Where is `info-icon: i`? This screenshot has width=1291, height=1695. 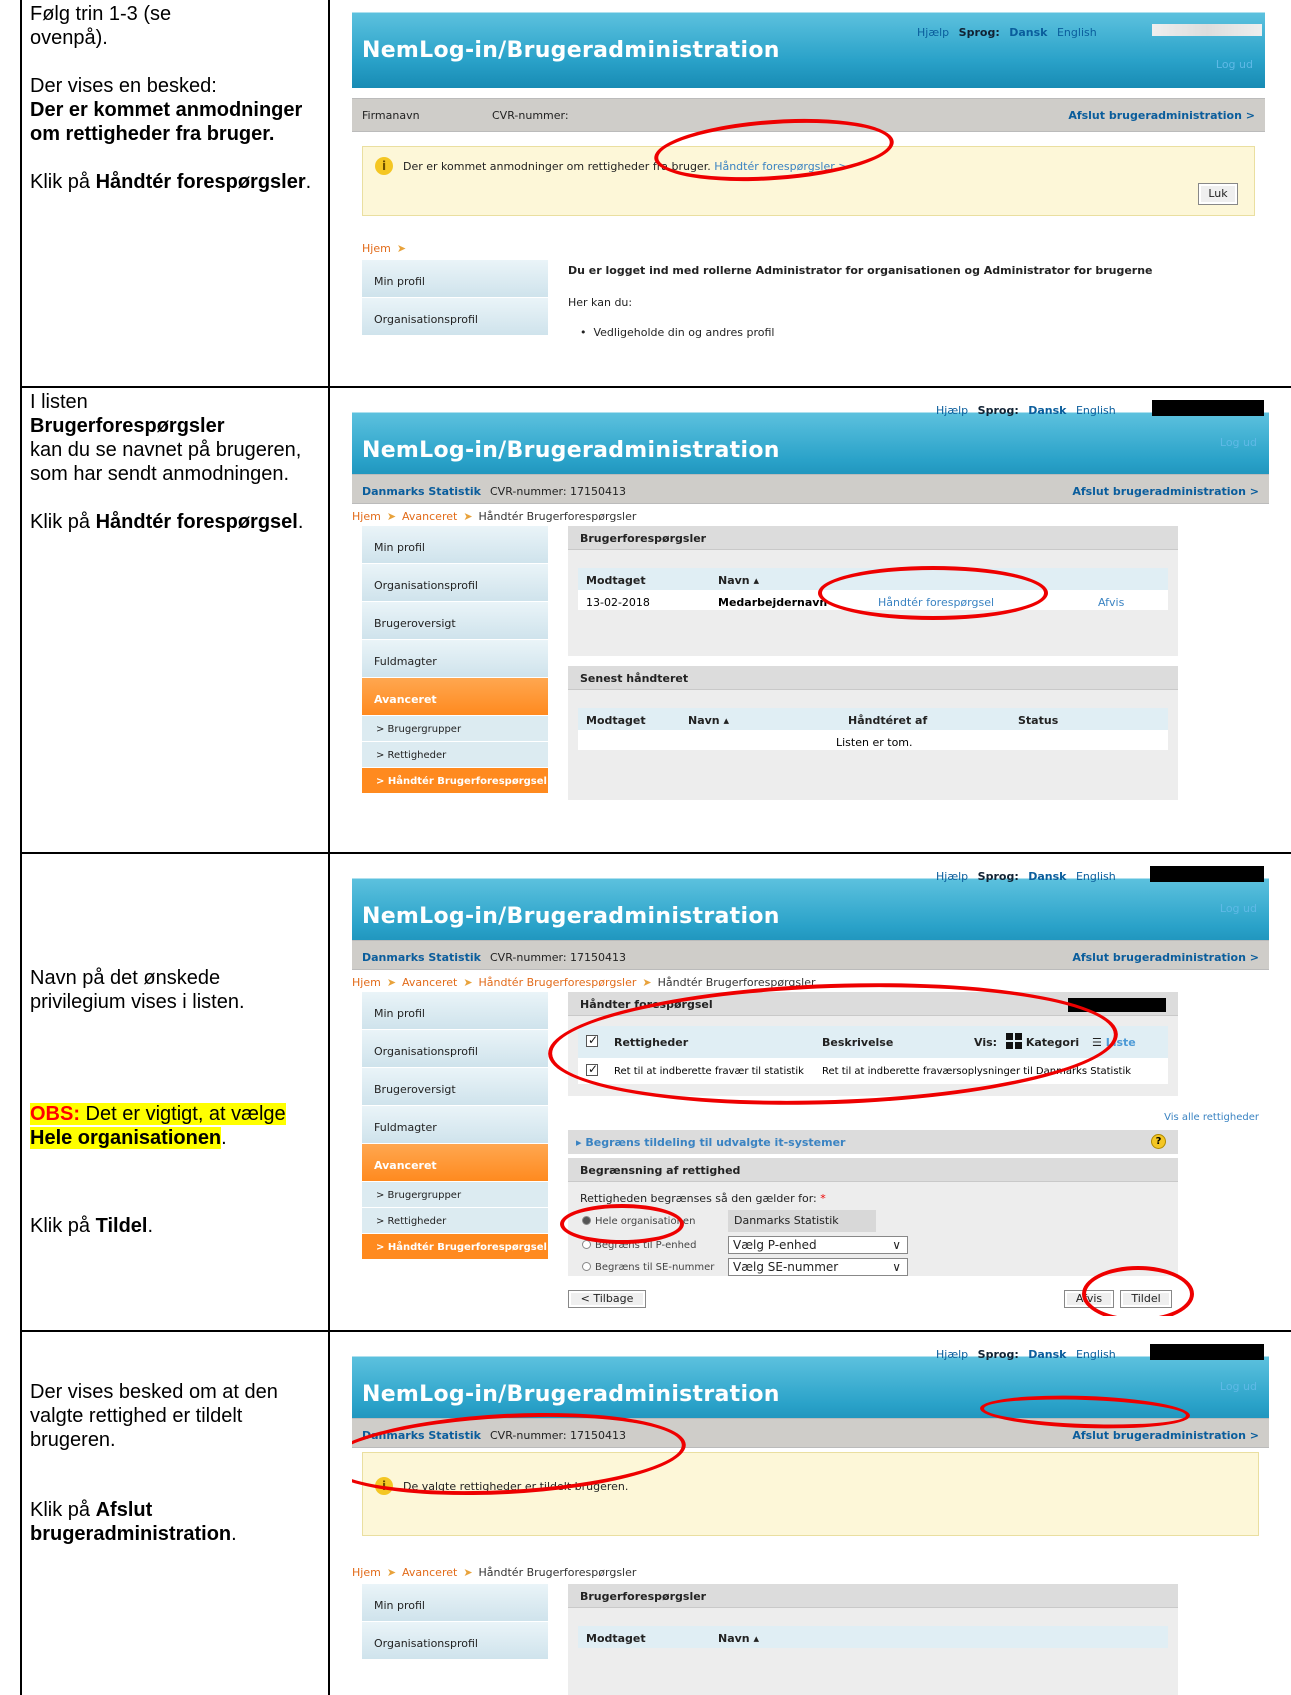 info-icon: i is located at coordinates (384, 166).